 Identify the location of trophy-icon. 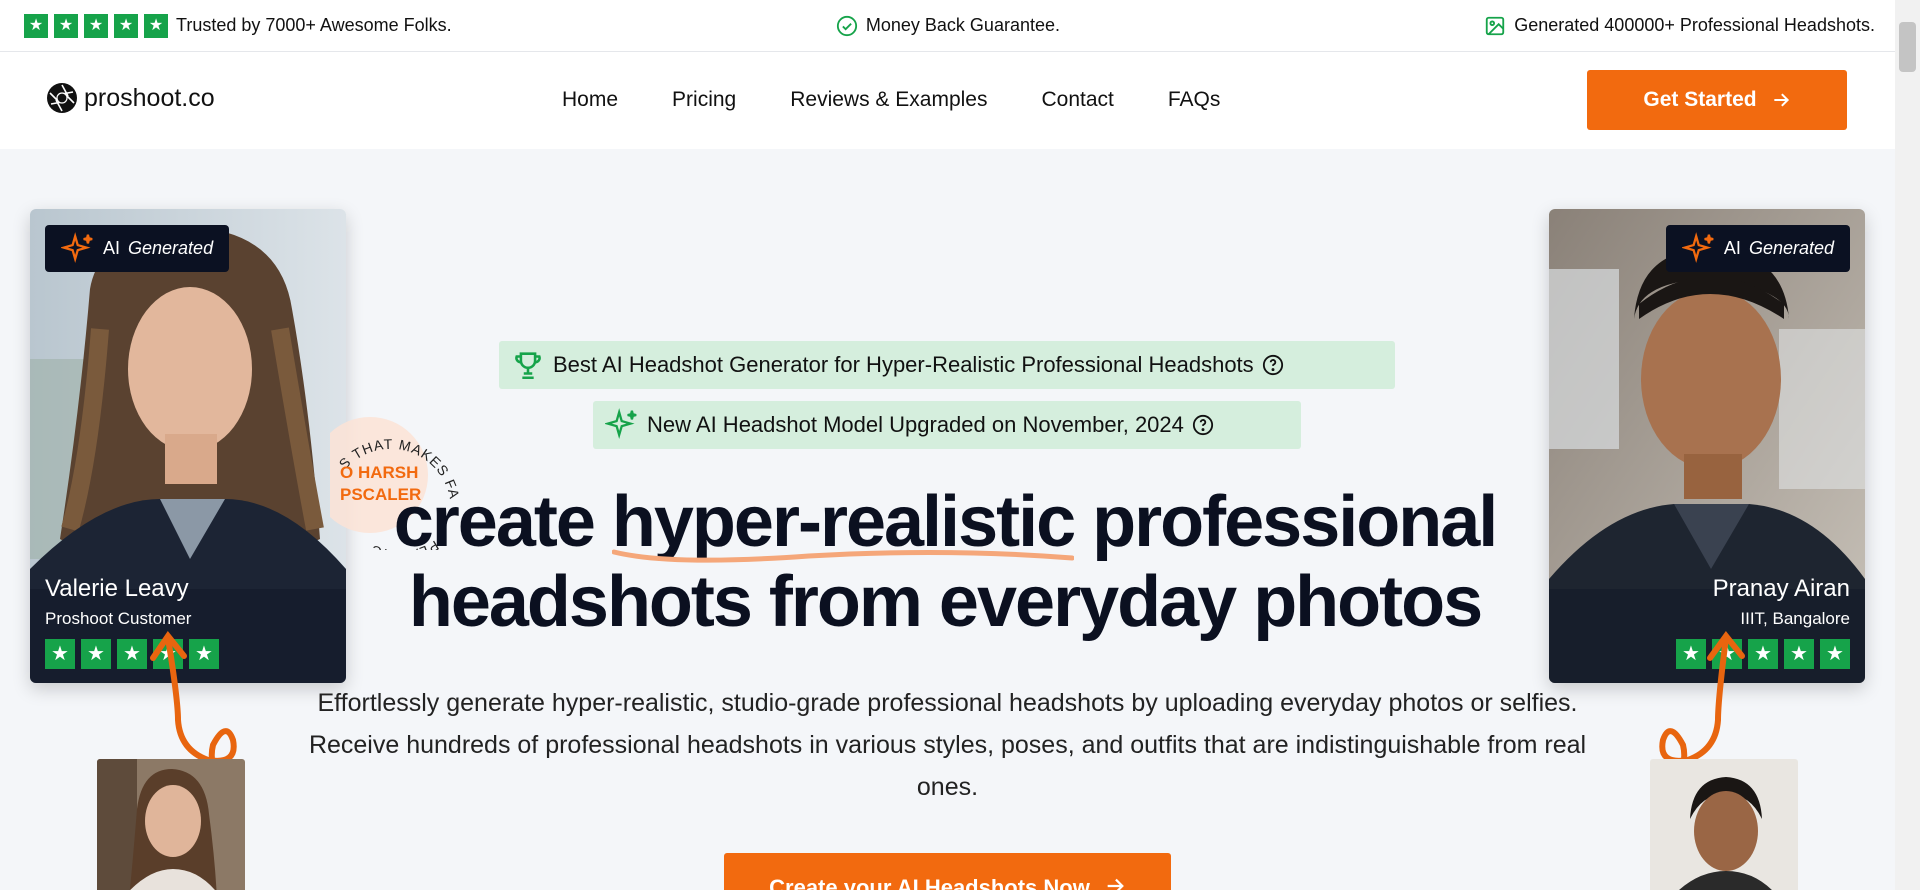
(528, 366).